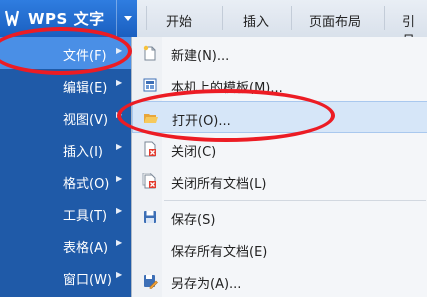  What do you see at coordinates (87, 280) in the screenshot?
I see `menu-item-label: 窗口(W)` at bounding box center [87, 280].